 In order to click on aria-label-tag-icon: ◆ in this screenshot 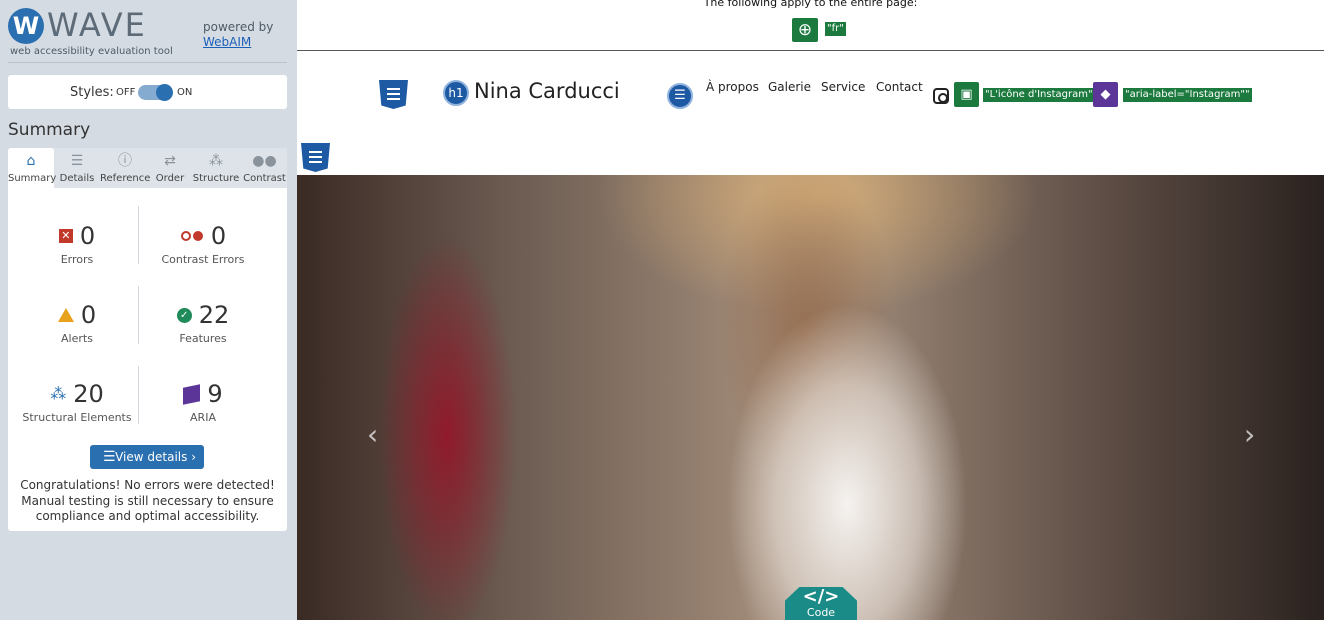, I will do `click(1105, 94)`.